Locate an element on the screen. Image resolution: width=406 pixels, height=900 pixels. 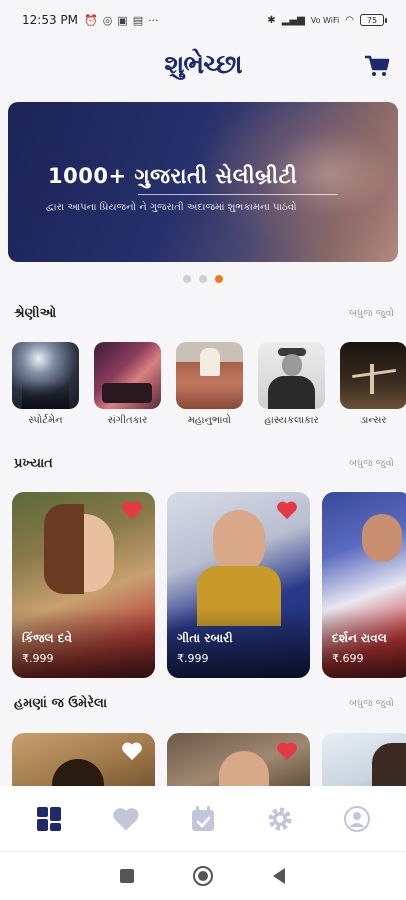
banner-title: 1000+ ગુજરાતી સેલીબ્રીટી is located at coordinates (173, 176).